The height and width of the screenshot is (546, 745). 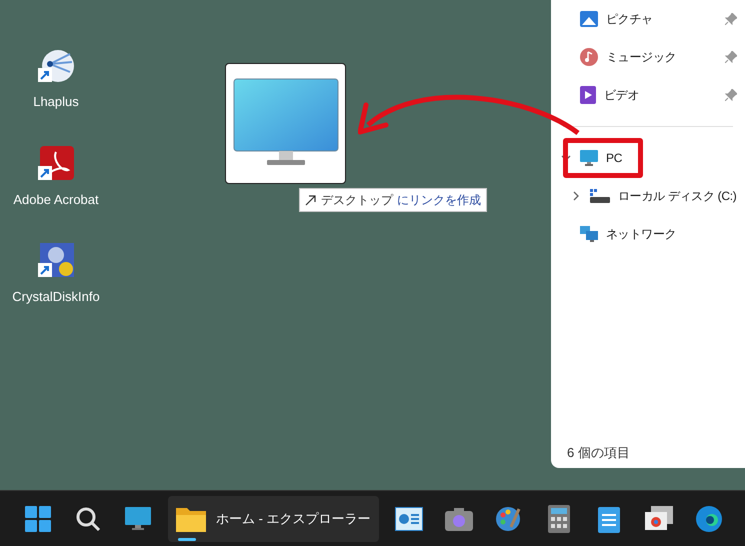 What do you see at coordinates (622, 95) in the screenshot?
I see `nav-item-label: ビデオ` at bounding box center [622, 95].